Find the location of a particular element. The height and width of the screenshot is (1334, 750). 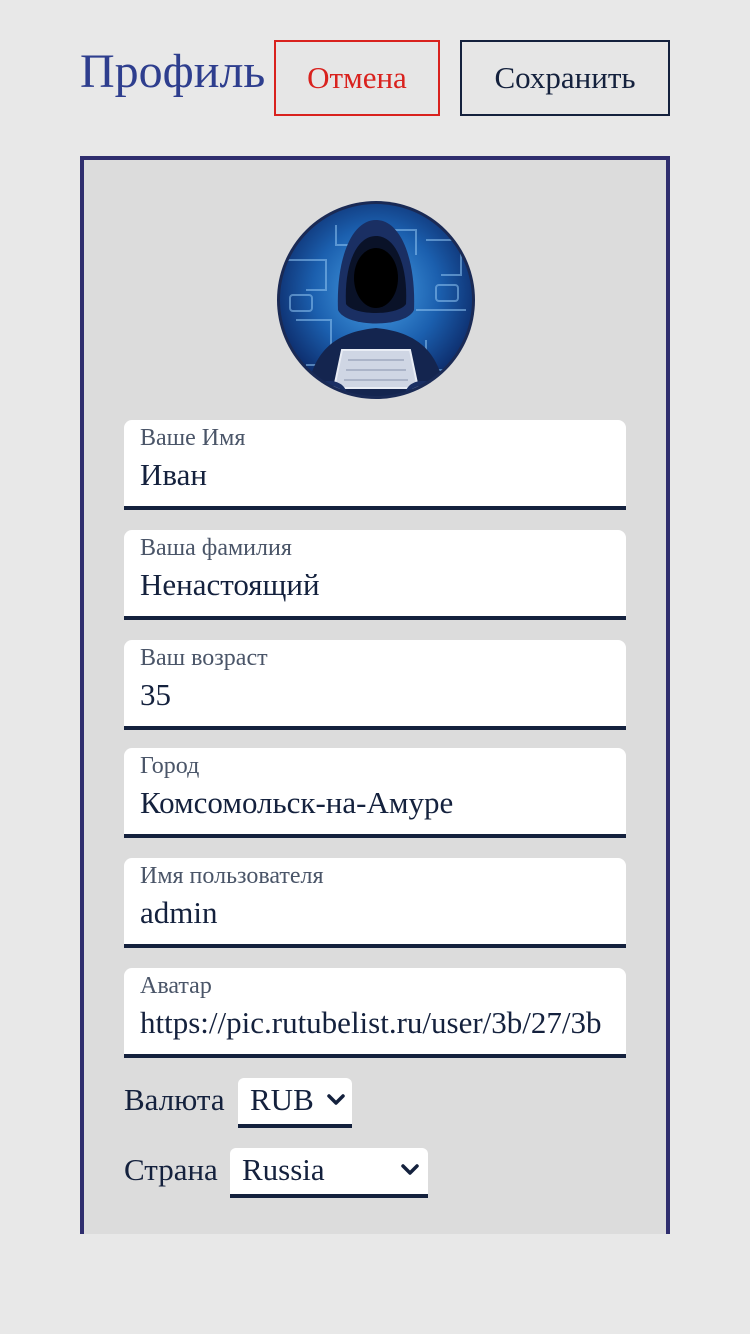

currency-row: Валюта RUB is located at coordinates (274, 1103).